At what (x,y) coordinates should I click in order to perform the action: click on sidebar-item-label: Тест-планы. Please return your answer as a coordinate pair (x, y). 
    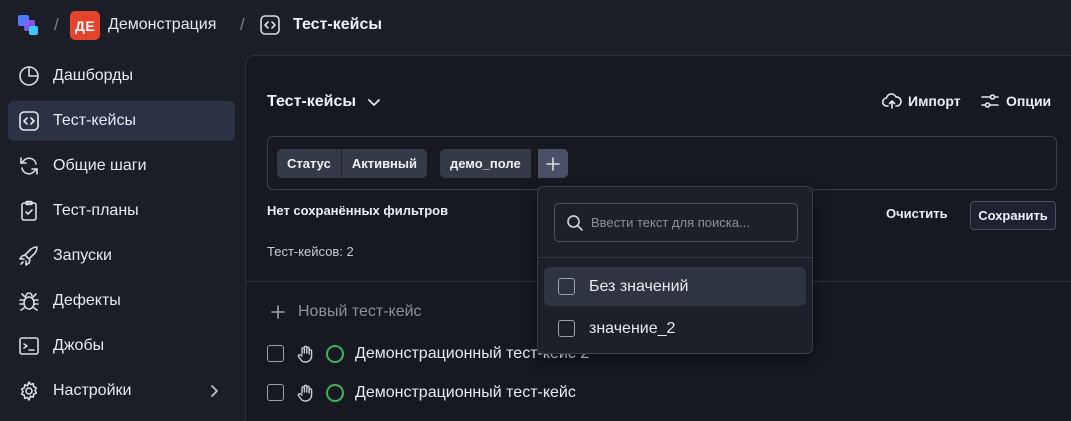
    Looking at the image, I should click on (96, 210).